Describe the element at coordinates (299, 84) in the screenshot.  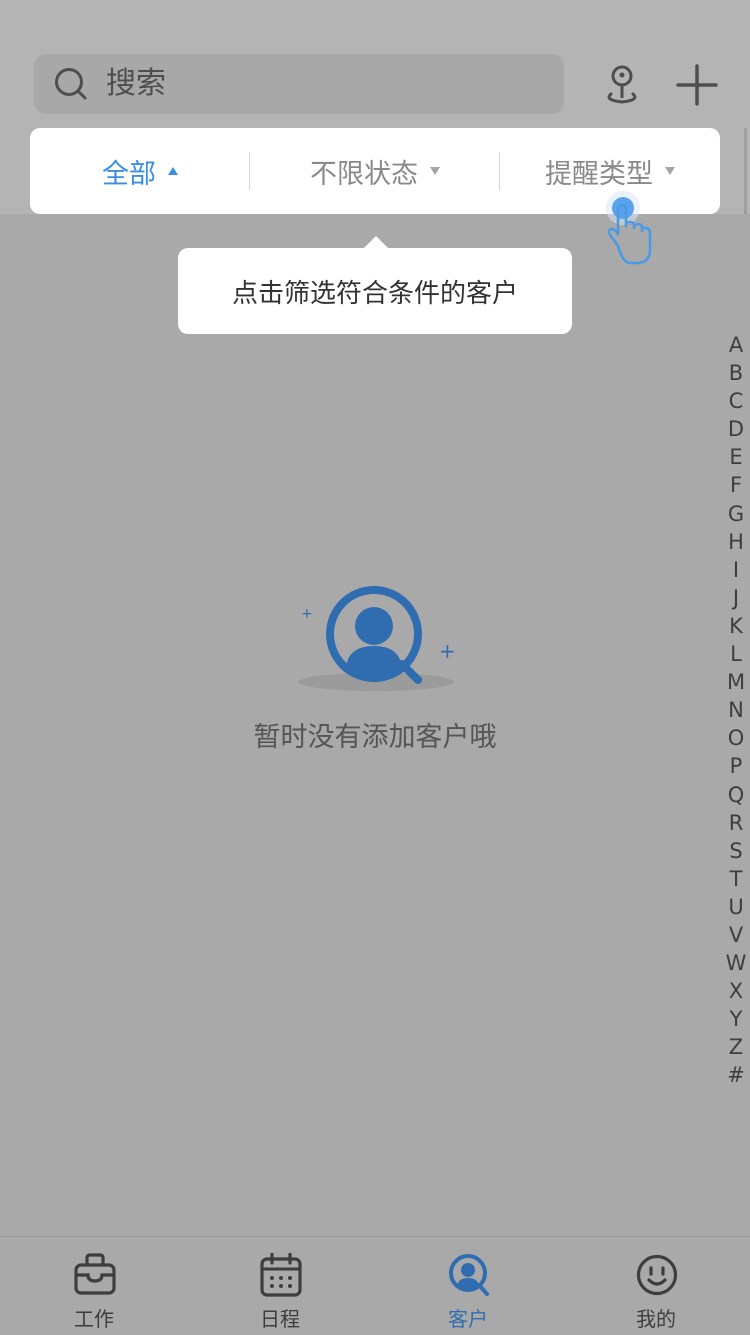
I see `search-bar: 搜索` at that location.